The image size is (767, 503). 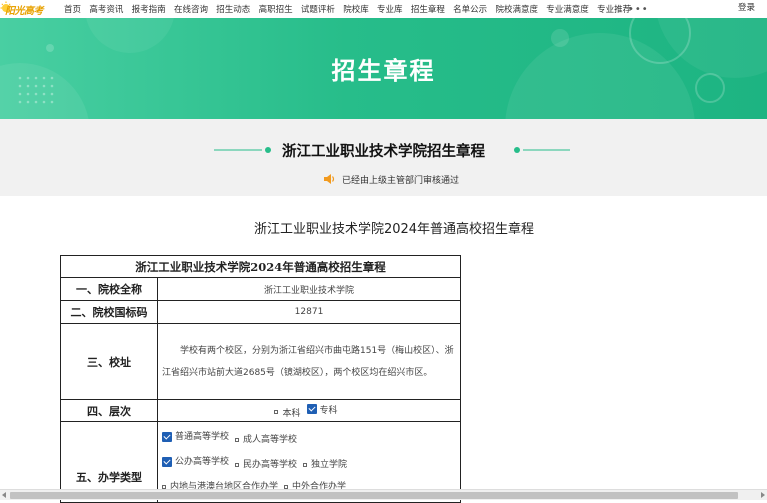 I want to click on nav-item-0: 首页, so click(x=72, y=9).